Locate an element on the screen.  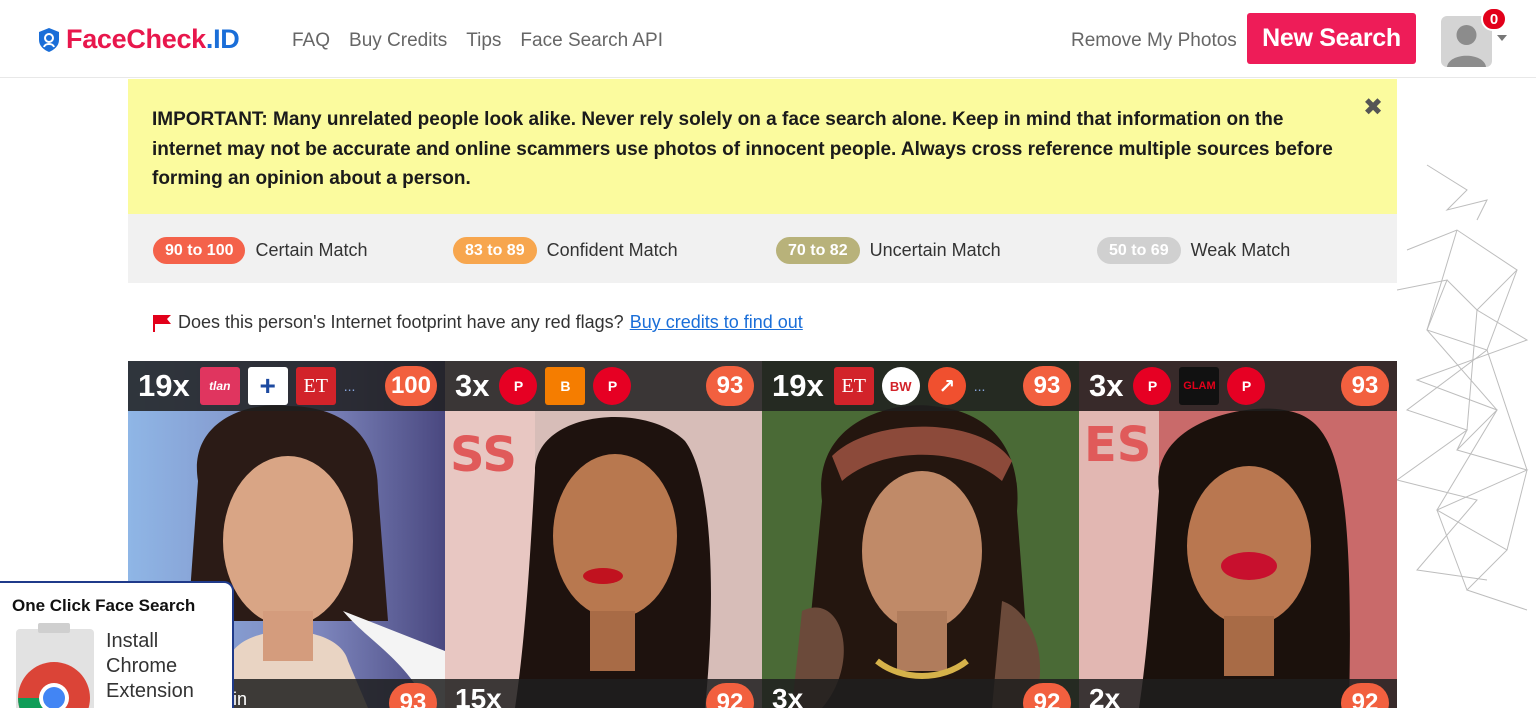
next-result-bar: 2x 92 is located at coordinates (1238, 693).